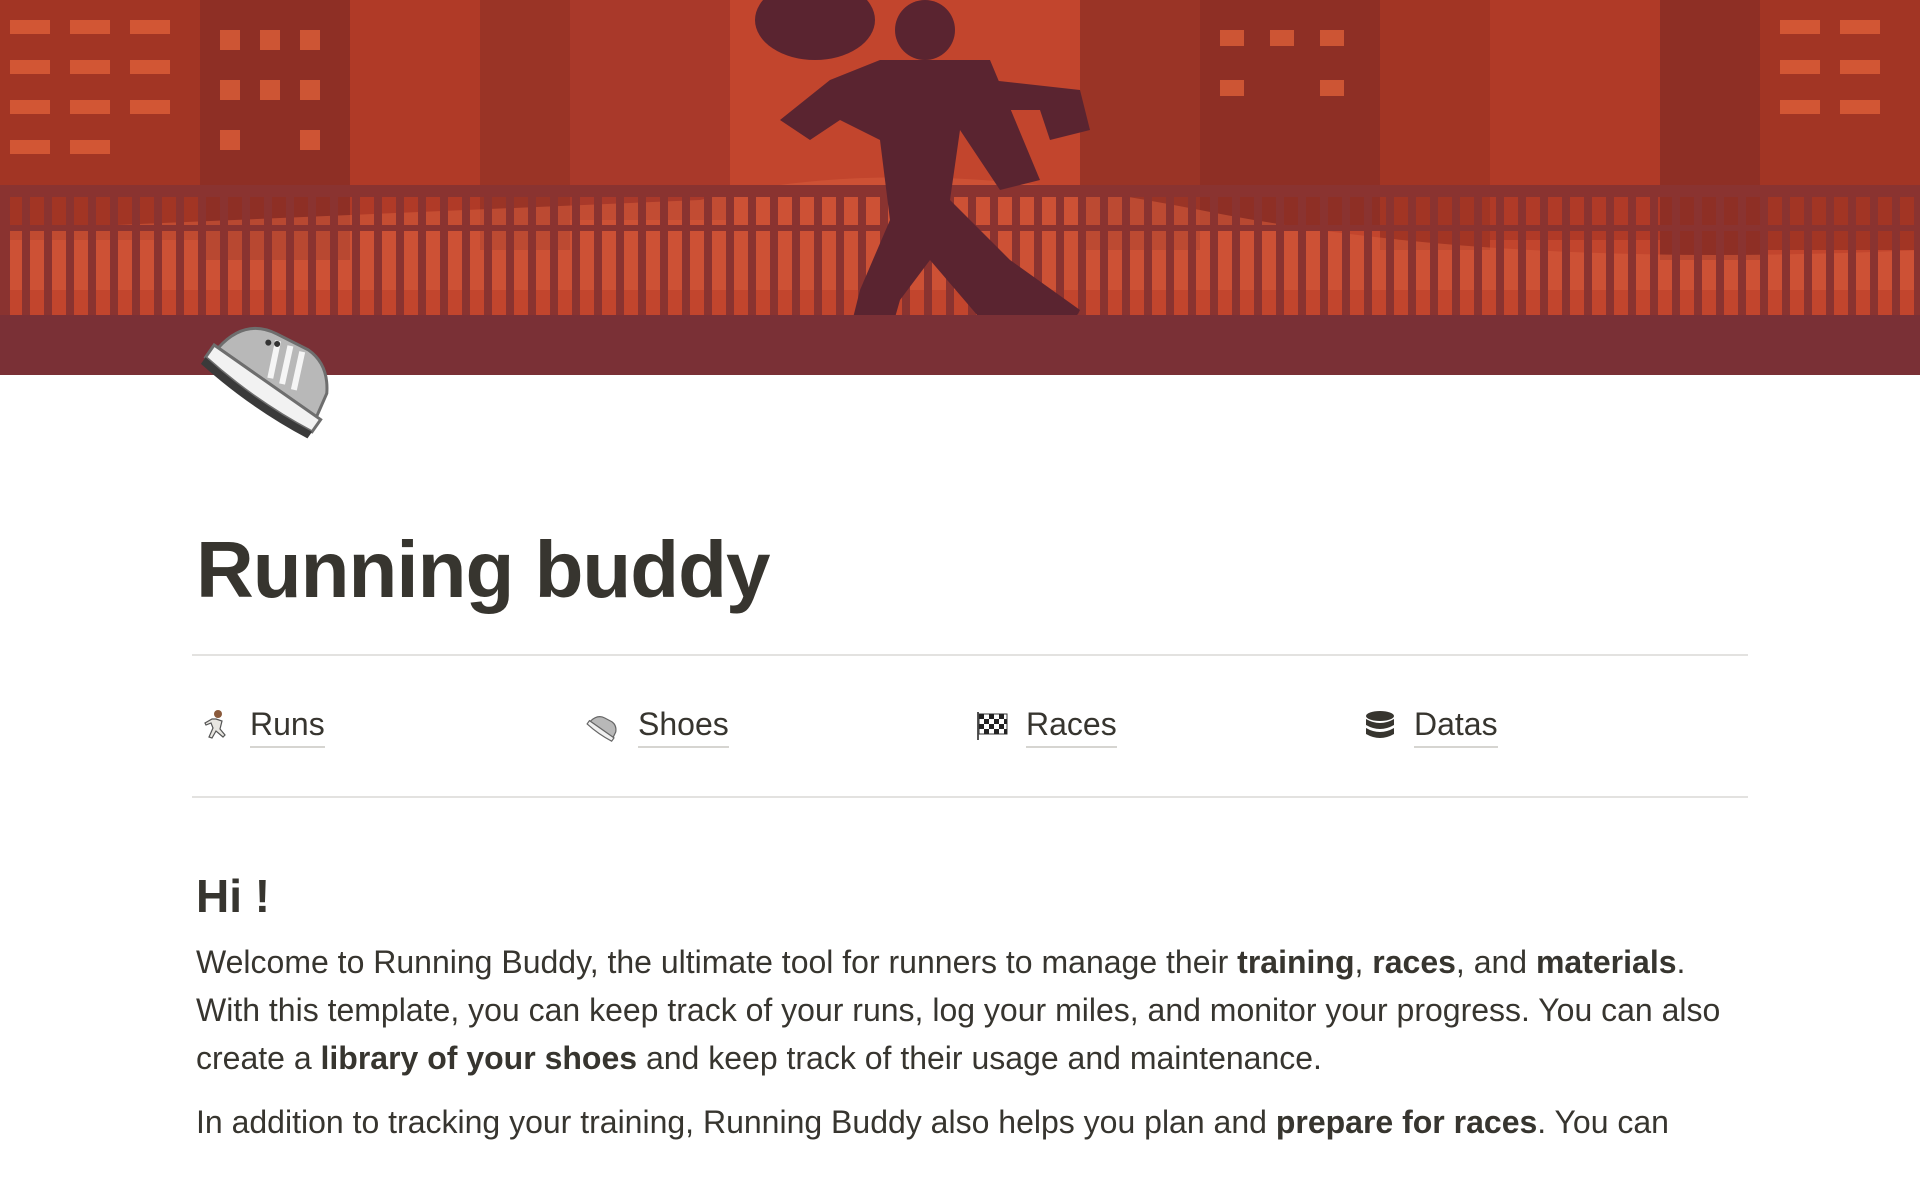 This screenshot has width=1920, height=1200. Describe the element at coordinates (287, 726) in the screenshot. I see `link-label: Runs` at that location.